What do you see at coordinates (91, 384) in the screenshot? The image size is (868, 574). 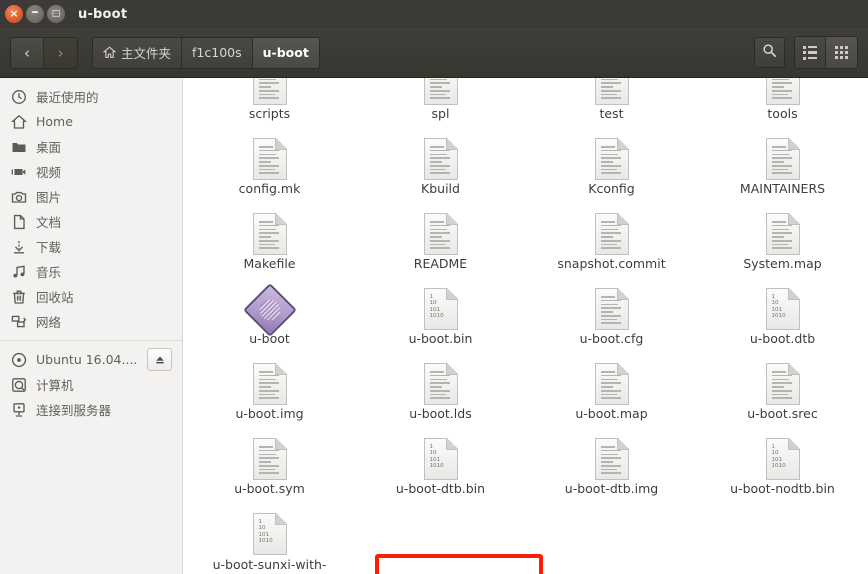 I see `sidebar-device-计算机: 计算机` at bounding box center [91, 384].